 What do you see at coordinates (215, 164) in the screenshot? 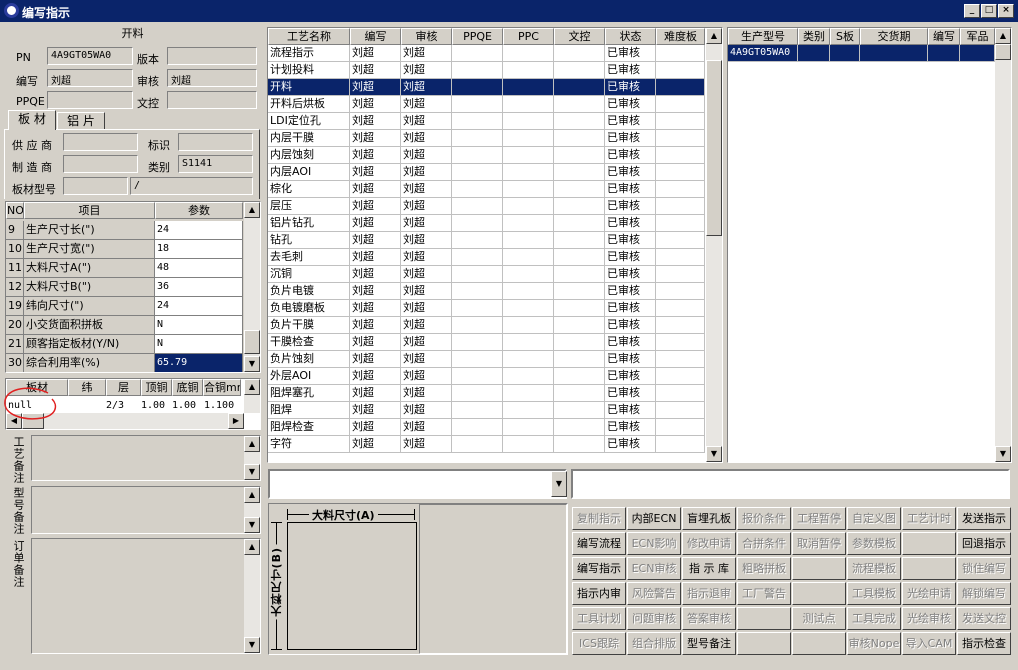
I see `category-field: S1141` at bounding box center [215, 164].